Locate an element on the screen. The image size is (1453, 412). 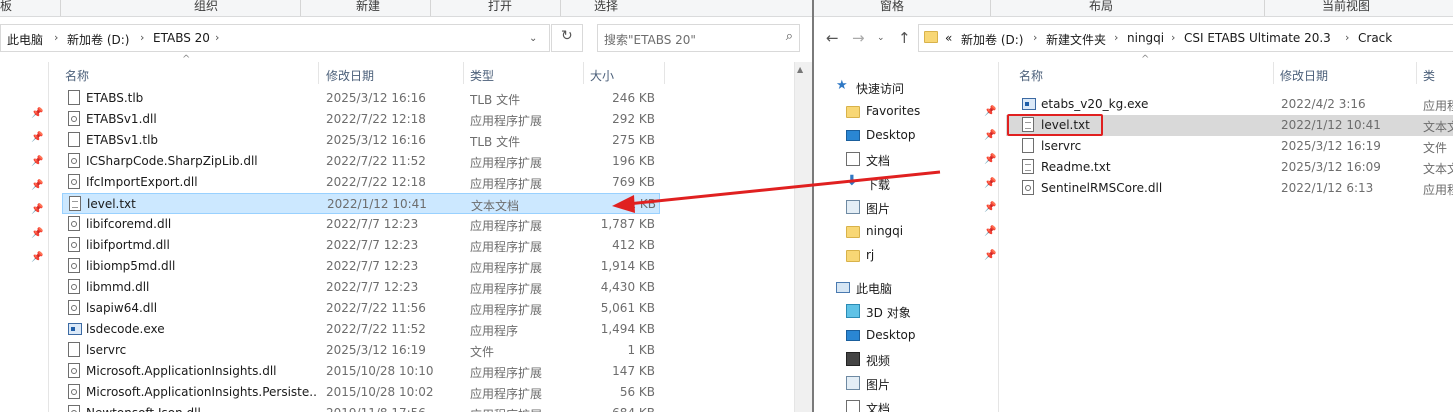
nav-item: ningqi 📌 is located at coordinates (906, 232).